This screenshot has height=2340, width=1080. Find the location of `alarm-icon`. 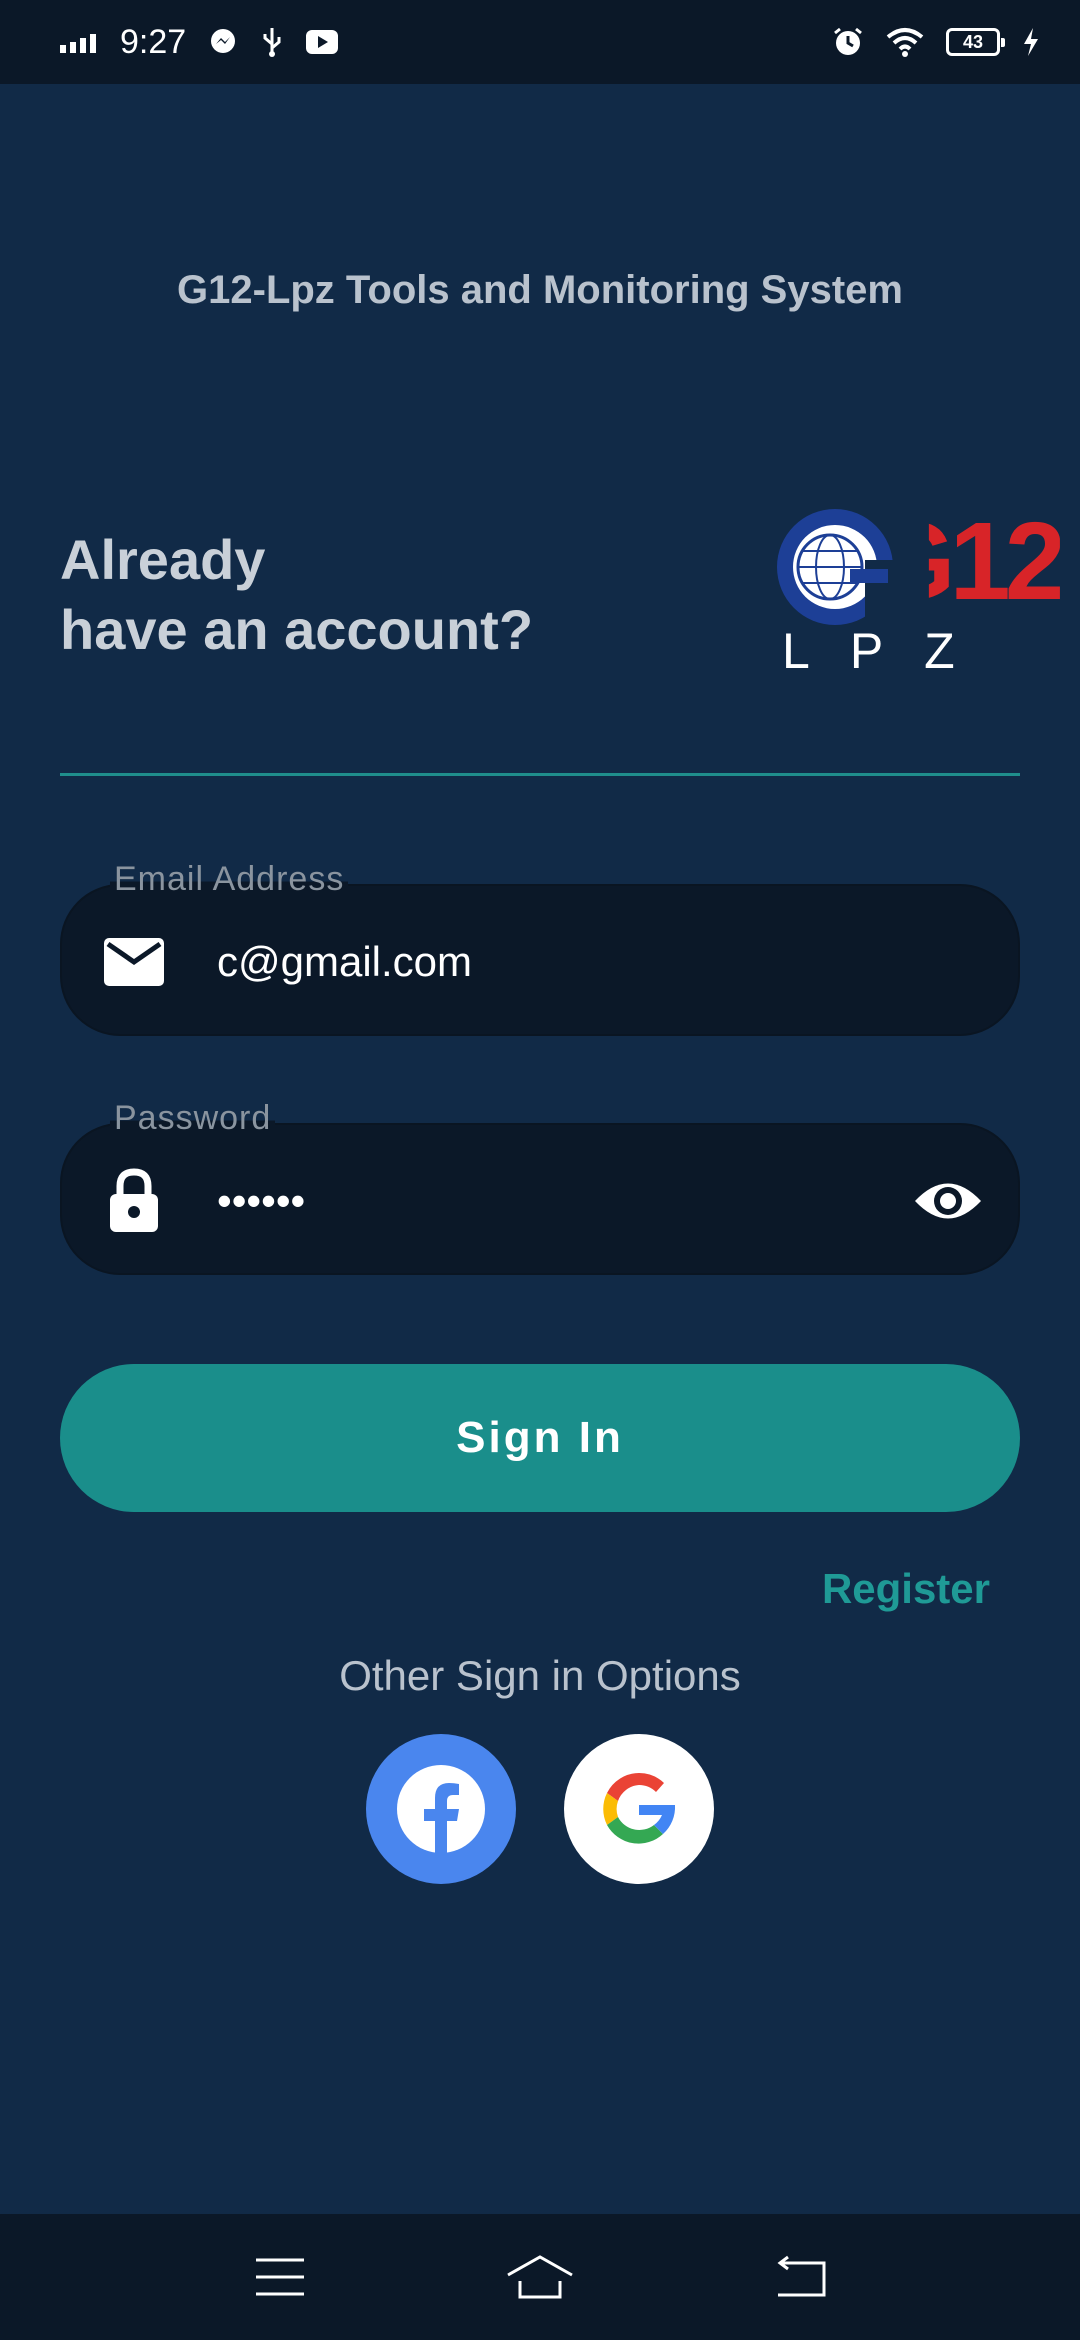

alarm-icon is located at coordinates (848, 42).